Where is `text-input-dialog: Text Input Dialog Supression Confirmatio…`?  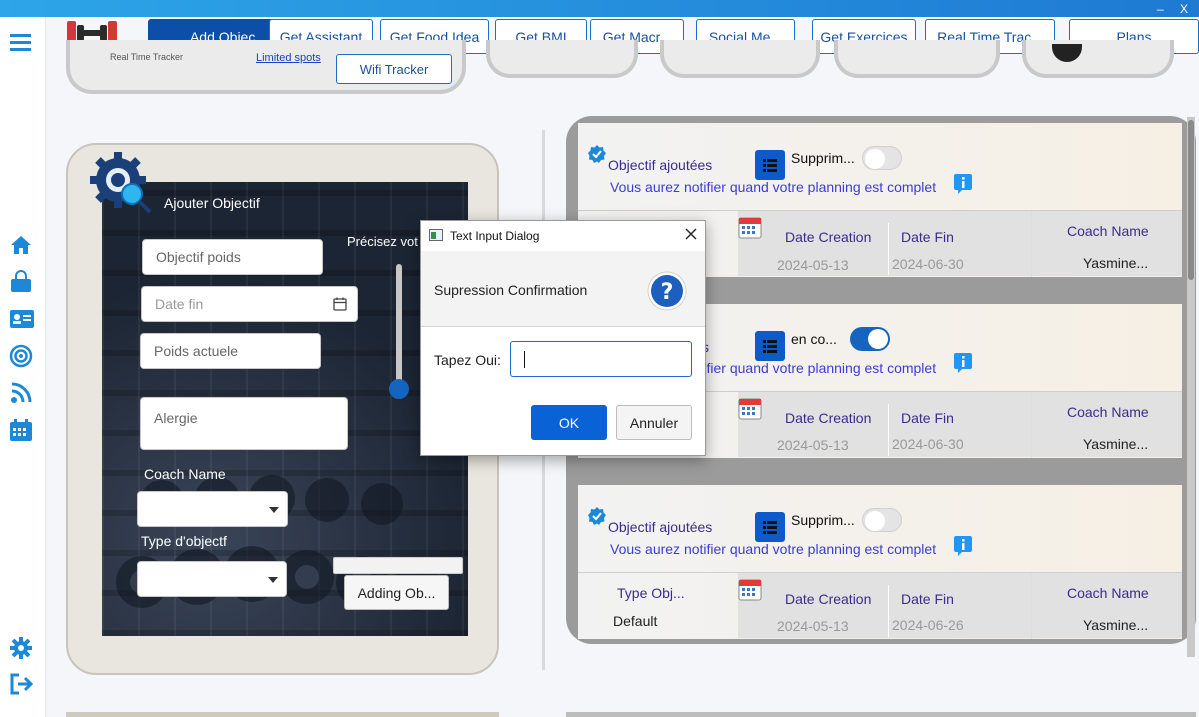
text-input-dialog: Text Input Dialog Supression Confirmatio… is located at coordinates (563, 338).